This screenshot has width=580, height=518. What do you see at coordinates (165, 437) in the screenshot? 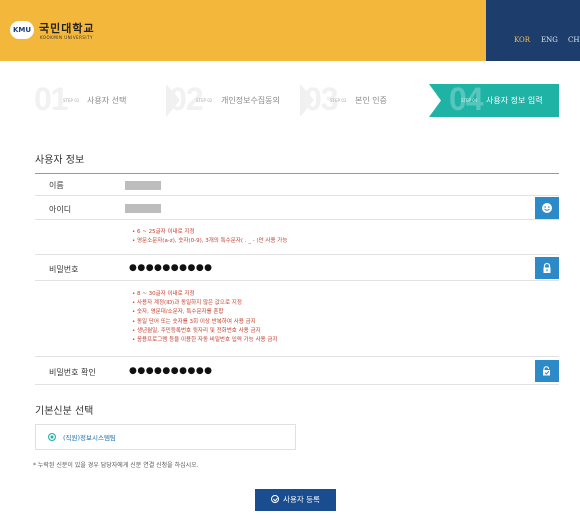
I see `identity-option-box: (직원)정보시스템팀` at bounding box center [165, 437].